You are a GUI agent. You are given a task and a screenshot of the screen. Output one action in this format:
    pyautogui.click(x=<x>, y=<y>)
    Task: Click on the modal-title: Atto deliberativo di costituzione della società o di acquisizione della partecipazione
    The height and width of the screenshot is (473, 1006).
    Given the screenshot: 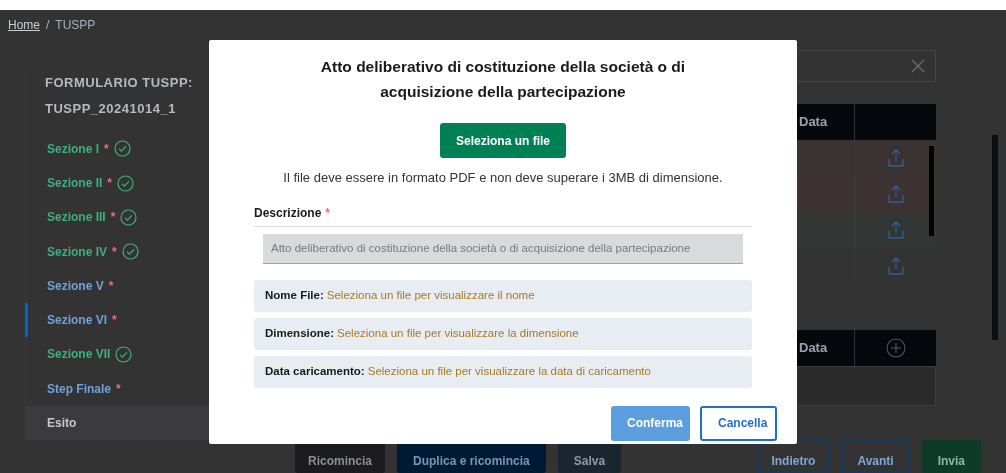 What is the action you would take?
    pyautogui.click(x=503, y=79)
    